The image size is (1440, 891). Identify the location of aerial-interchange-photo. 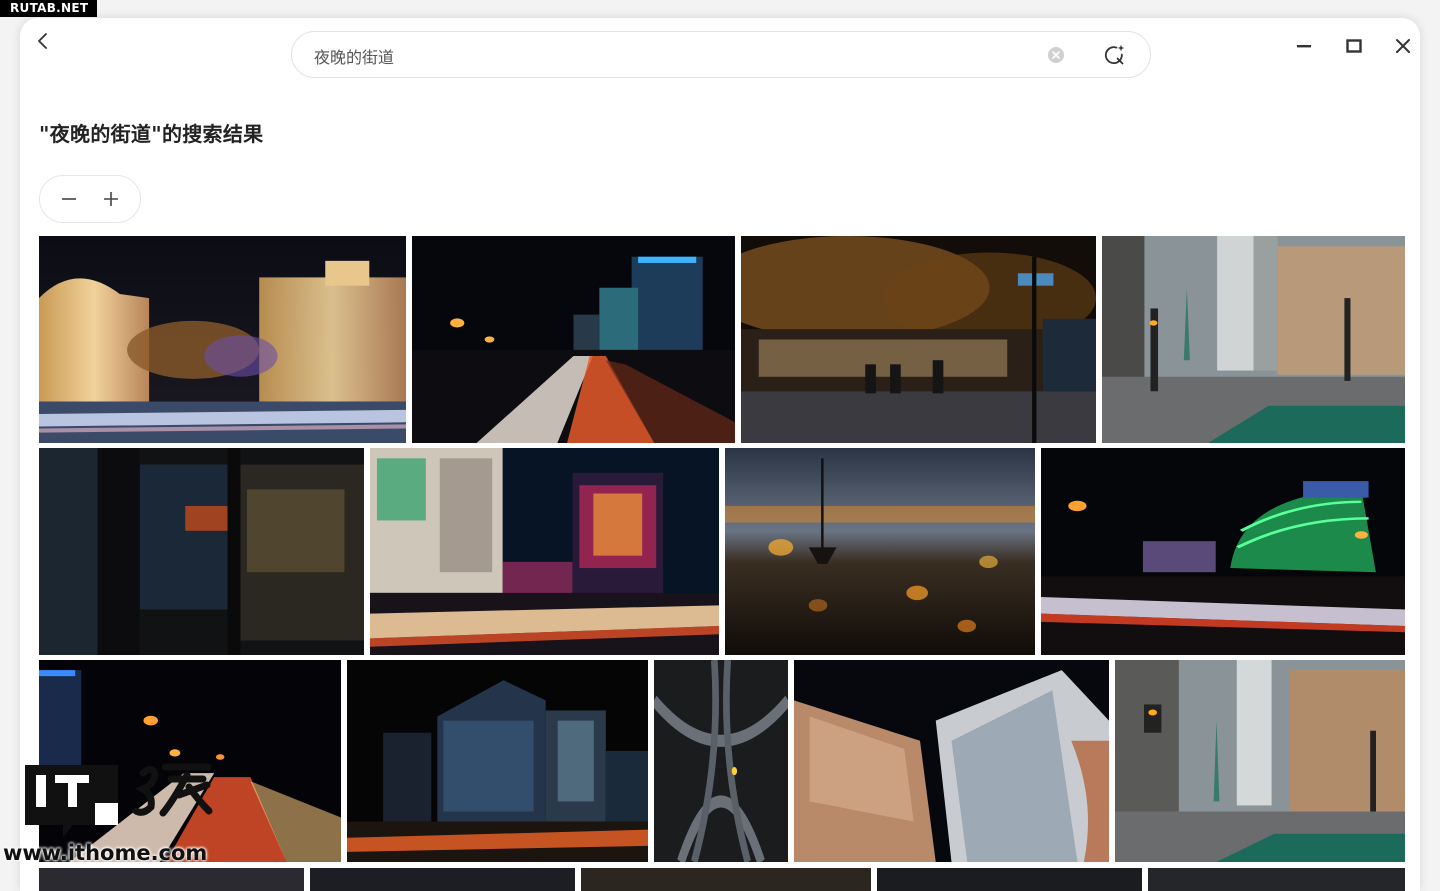
(721, 761).